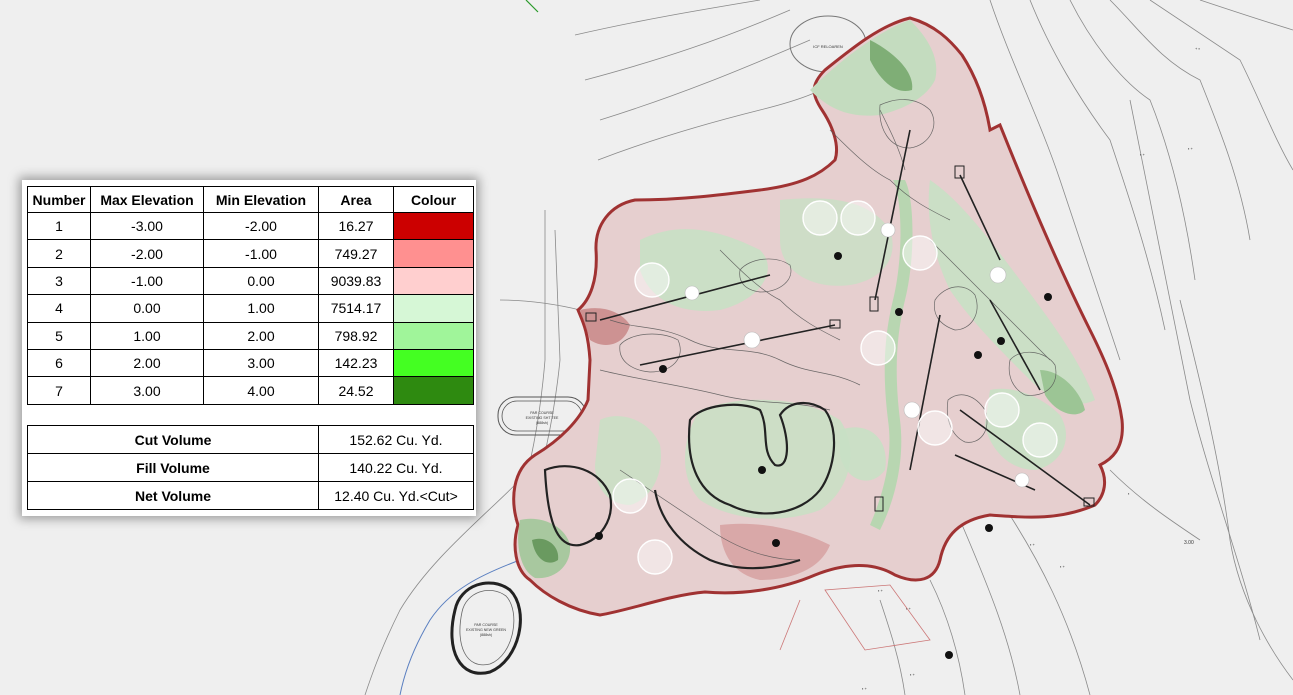  Describe the element at coordinates (356, 335) in the screenshot. I see `cell-area: 798.92` at that location.